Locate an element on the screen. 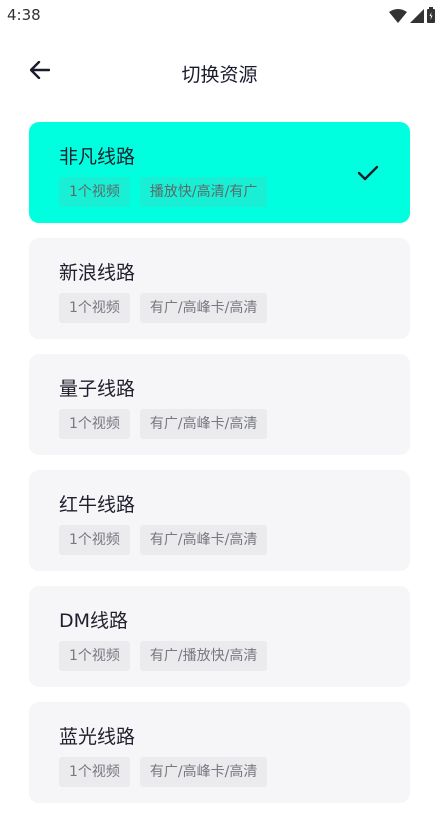  source-tags: 1个视频 有广/播放快/高清 is located at coordinates (163, 656).